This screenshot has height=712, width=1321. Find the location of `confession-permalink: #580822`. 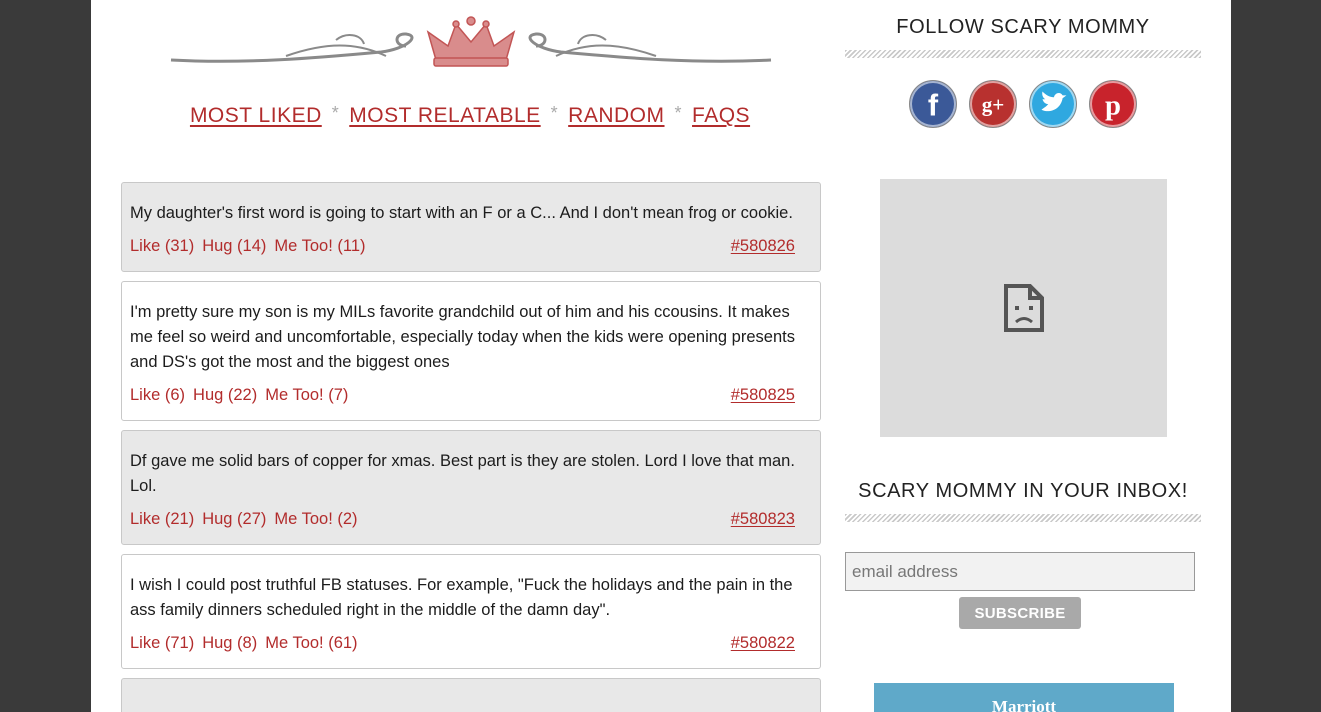

confession-permalink: #580822 is located at coordinates (763, 643).